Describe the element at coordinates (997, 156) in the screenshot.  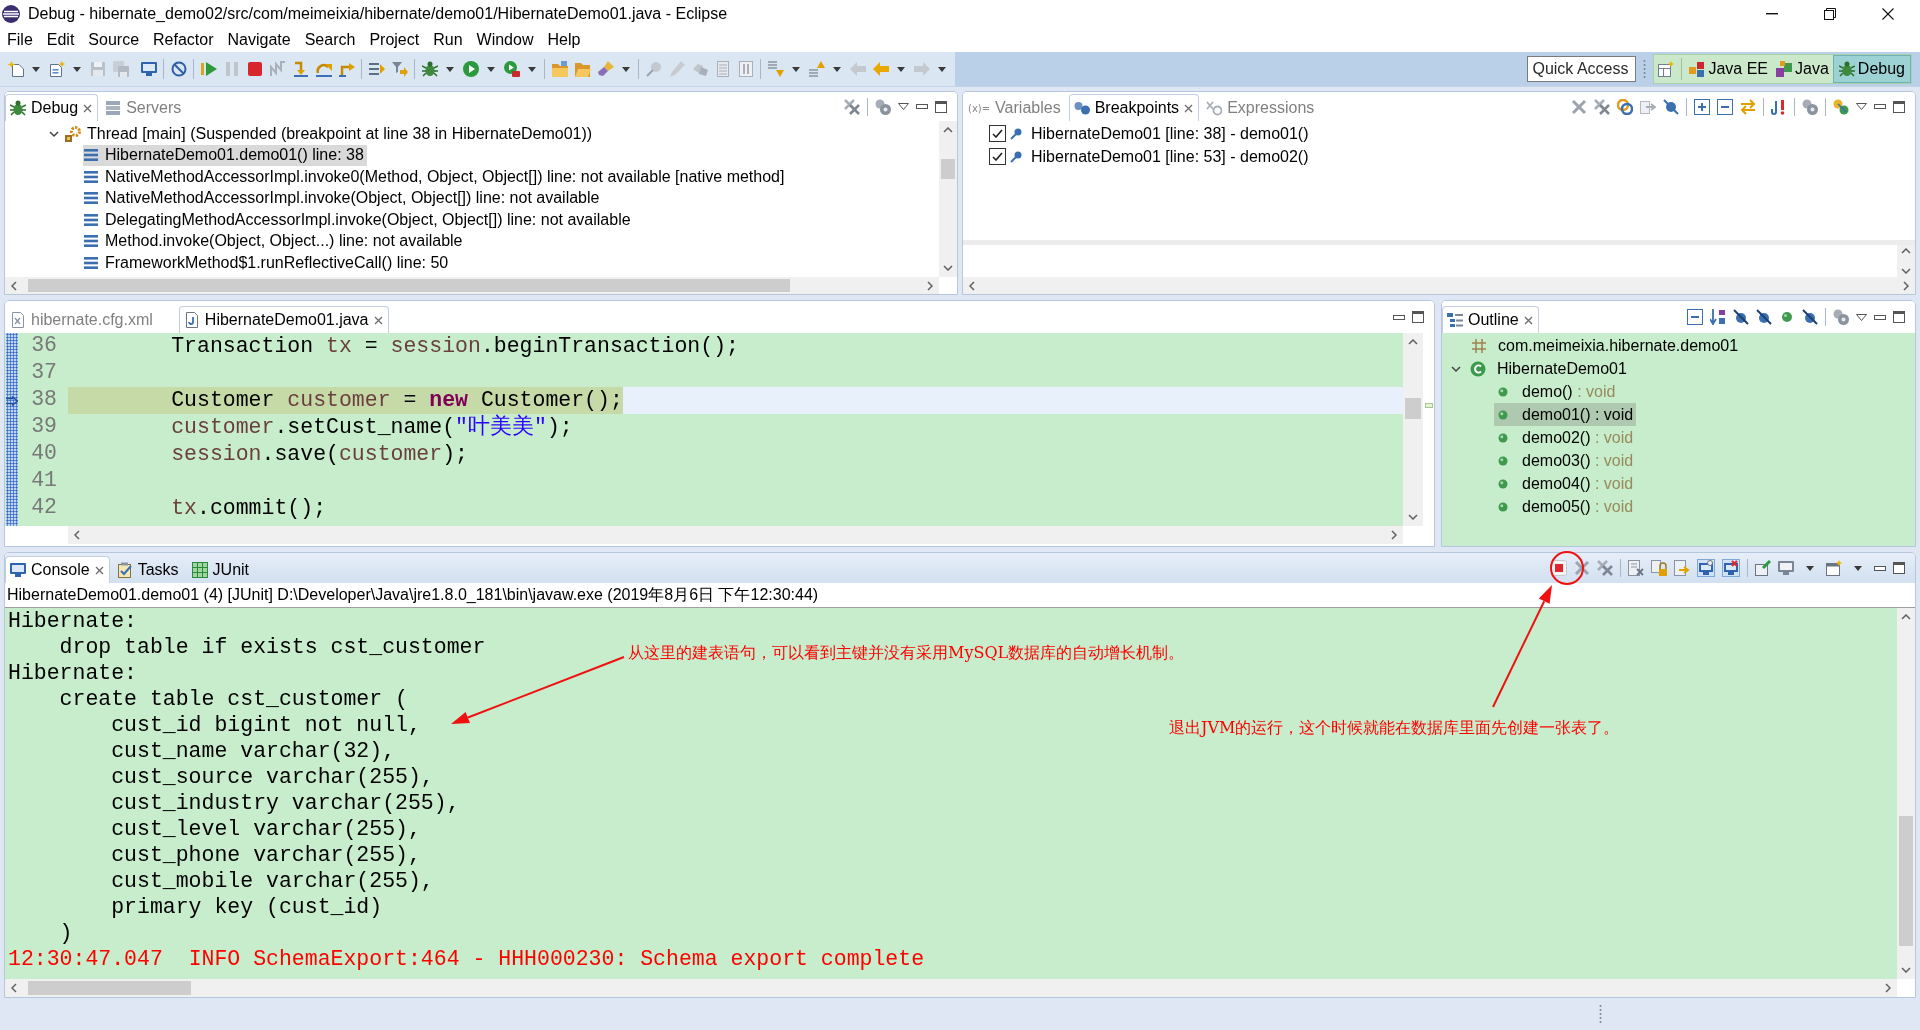
I see `checkbox` at that location.